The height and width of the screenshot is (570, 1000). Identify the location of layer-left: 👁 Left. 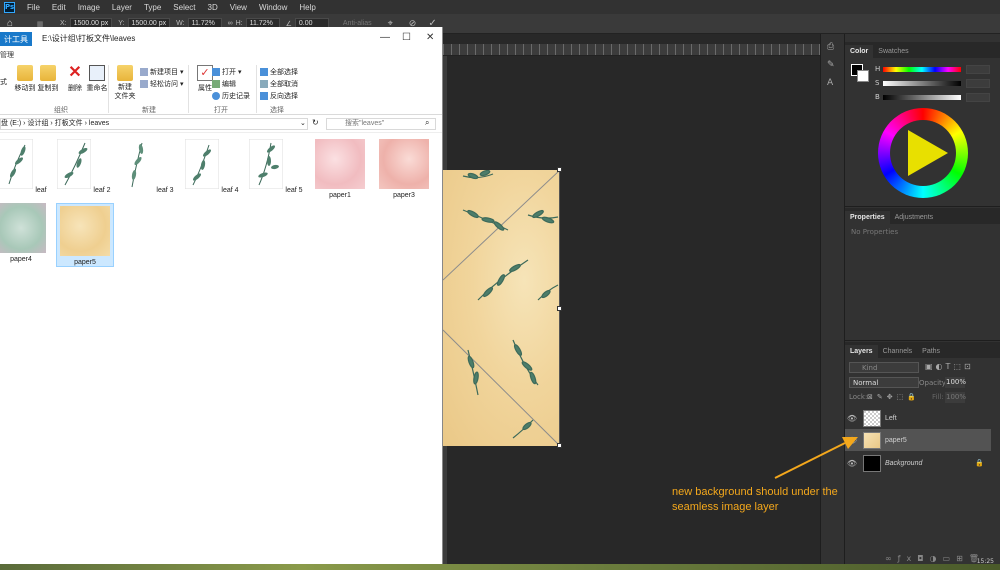
(918, 418).